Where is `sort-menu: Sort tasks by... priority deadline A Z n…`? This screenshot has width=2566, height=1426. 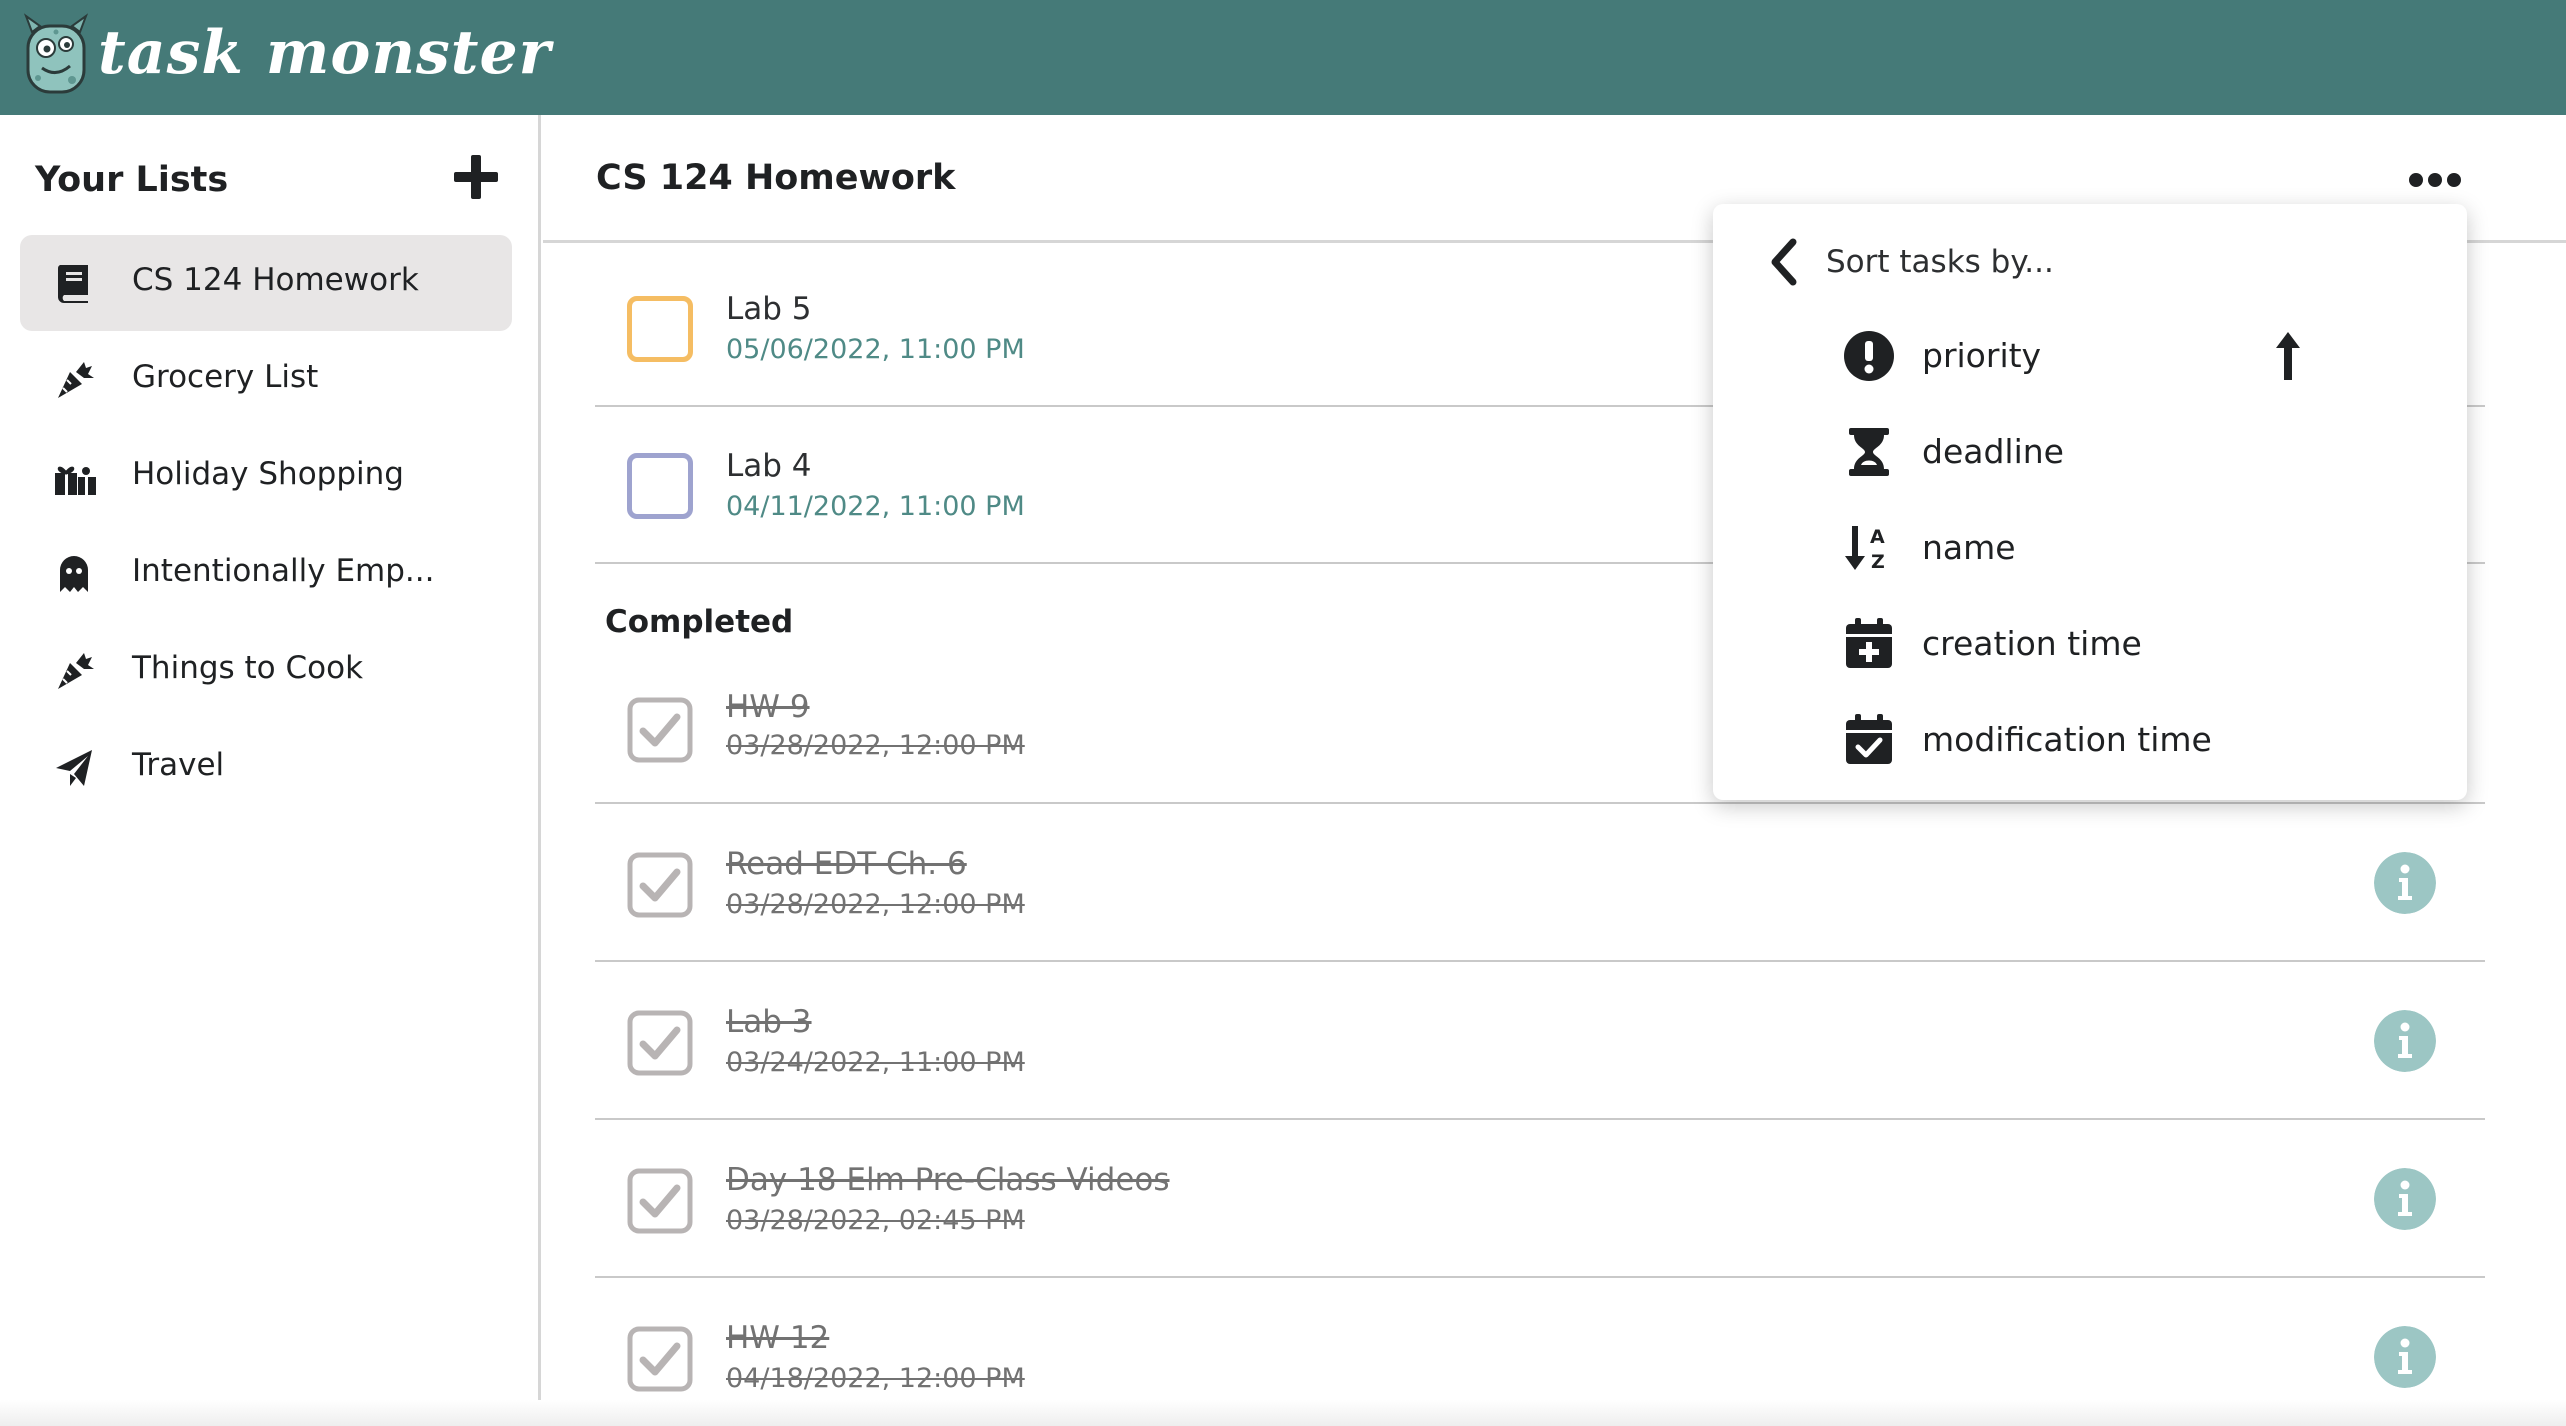 sort-menu: Sort tasks by... priority deadline A Z n… is located at coordinates (2090, 502).